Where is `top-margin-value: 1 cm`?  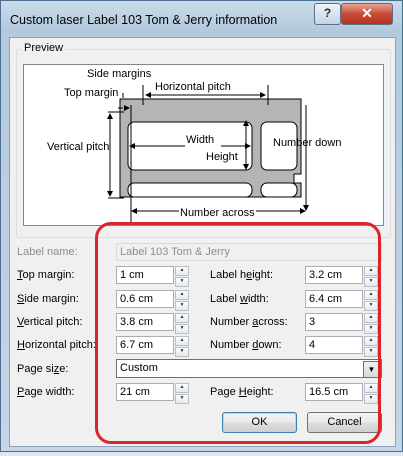 top-margin-value: 1 cm is located at coordinates (132, 275).